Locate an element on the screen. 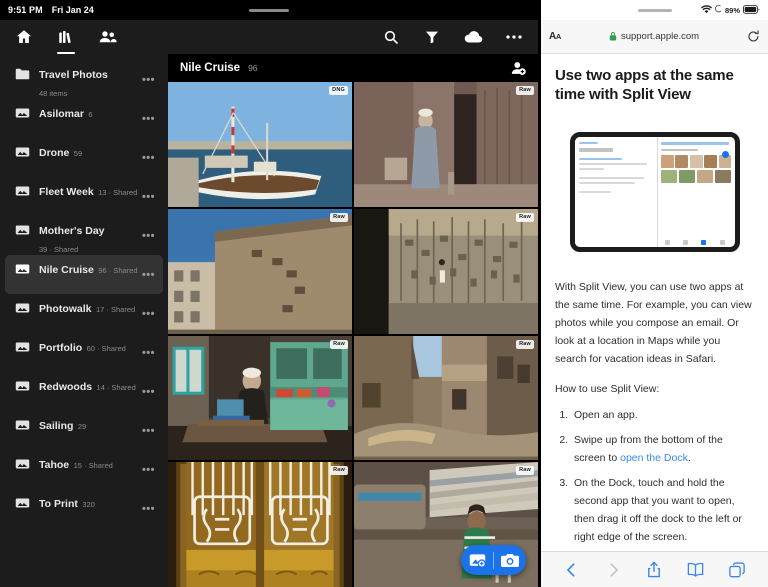 The image size is (768, 587). album-name: Photowalk is located at coordinates (65, 309).